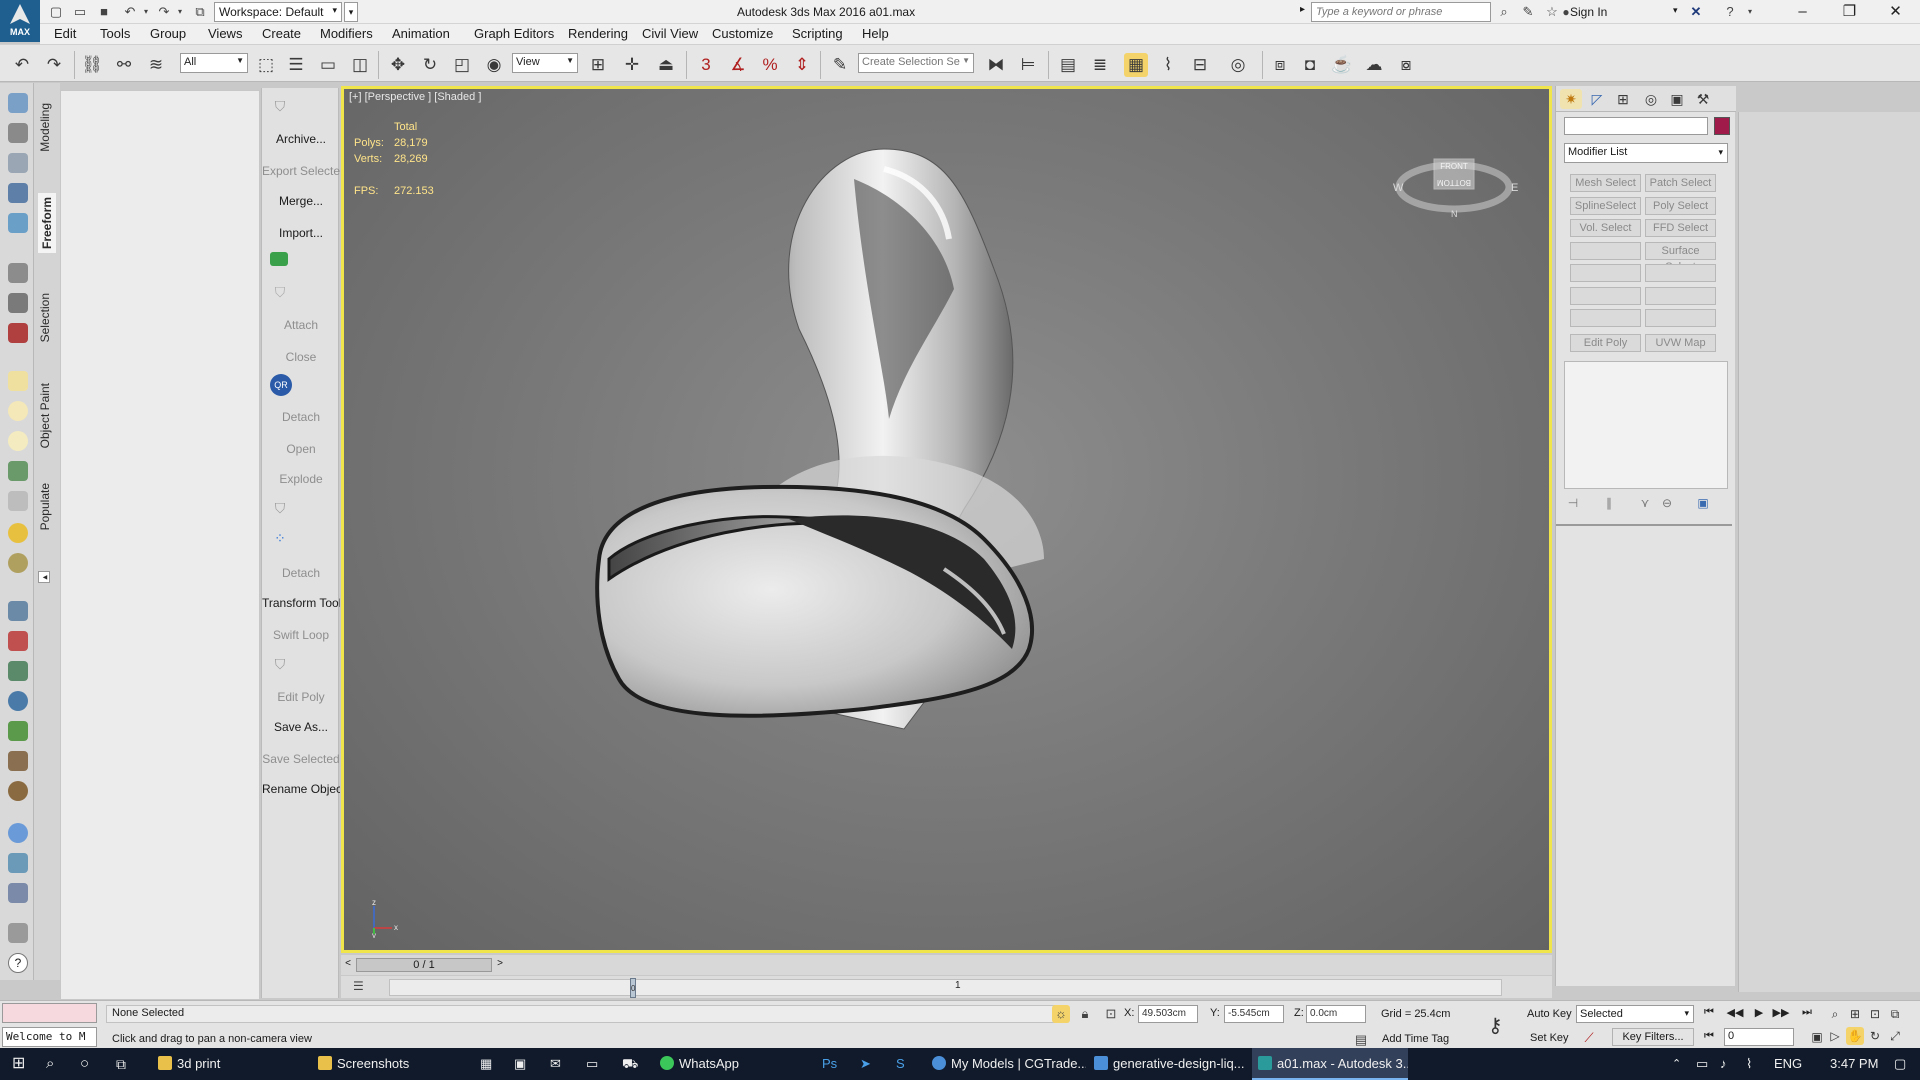 The image size is (1920, 1080). Describe the element at coordinates (1703, 99) in the screenshot. I see `utilities-tab-icon: ⚒` at that location.